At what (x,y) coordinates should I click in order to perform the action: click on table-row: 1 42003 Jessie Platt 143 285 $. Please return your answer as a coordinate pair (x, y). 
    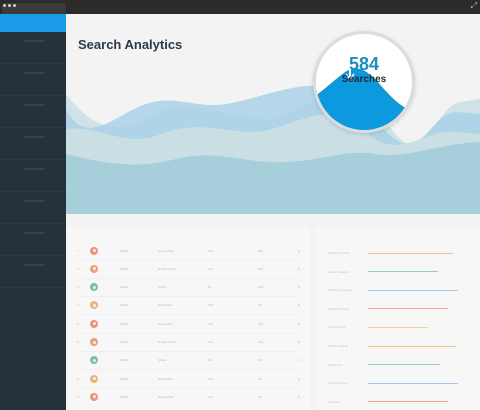
    Looking at the image, I should click on (189, 250).